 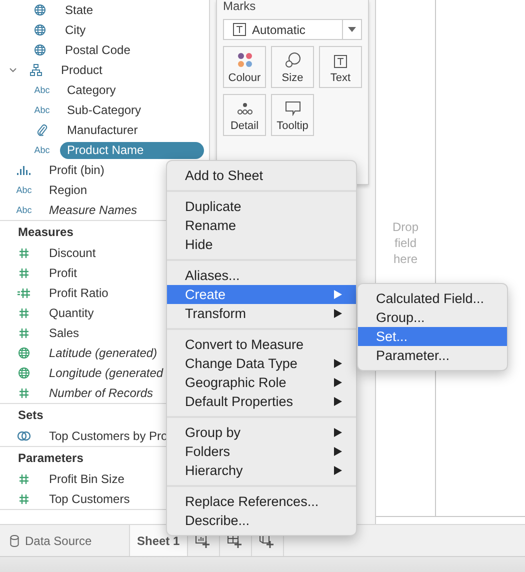 What do you see at coordinates (244, 109) in the screenshot?
I see `dots-icon` at bounding box center [244, 109].